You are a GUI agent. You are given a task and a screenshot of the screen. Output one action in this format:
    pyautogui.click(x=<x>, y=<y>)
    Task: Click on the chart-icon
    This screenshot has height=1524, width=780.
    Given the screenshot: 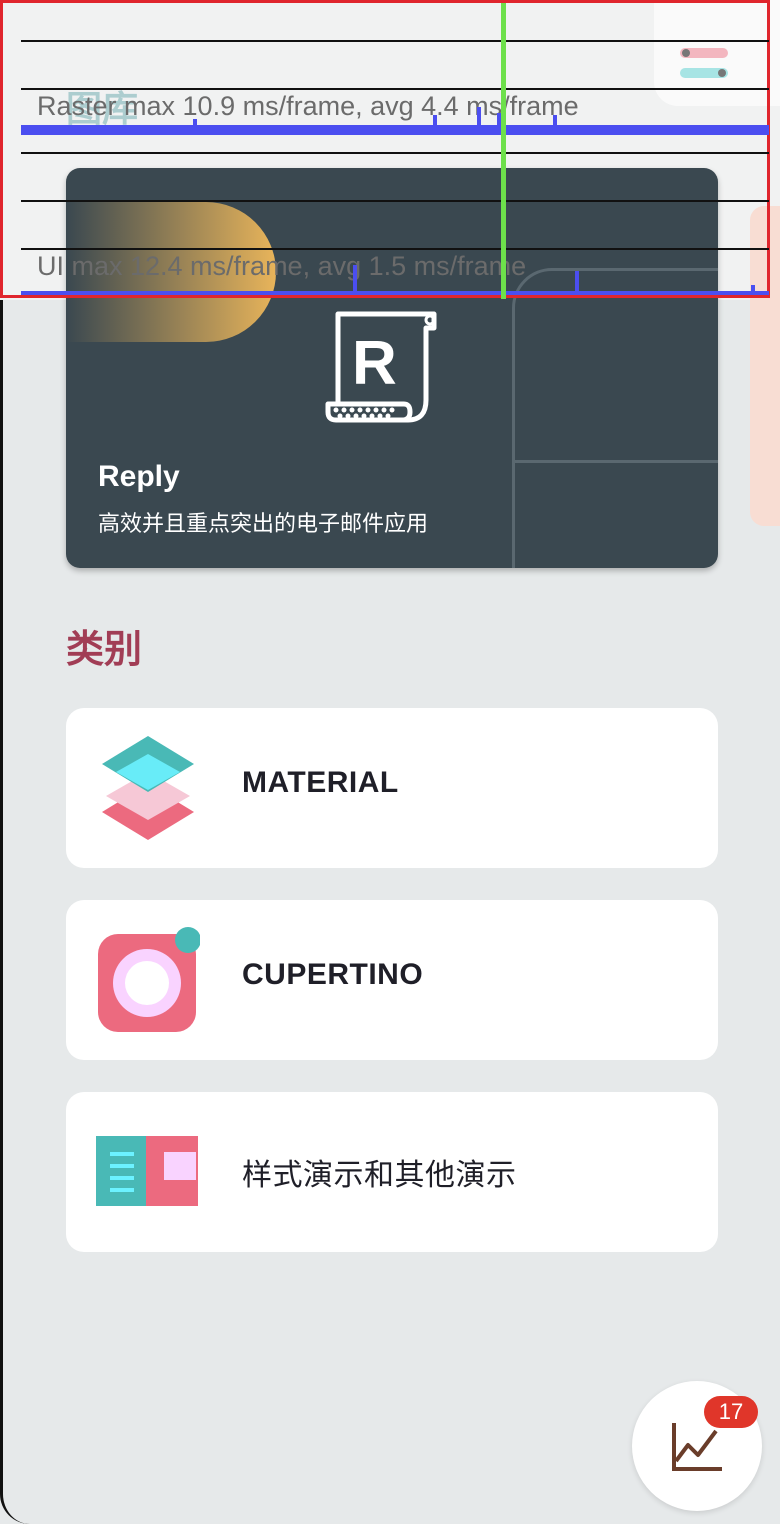 What is the action you would take?
    pyautogui.click(x=697, y=1447)
    